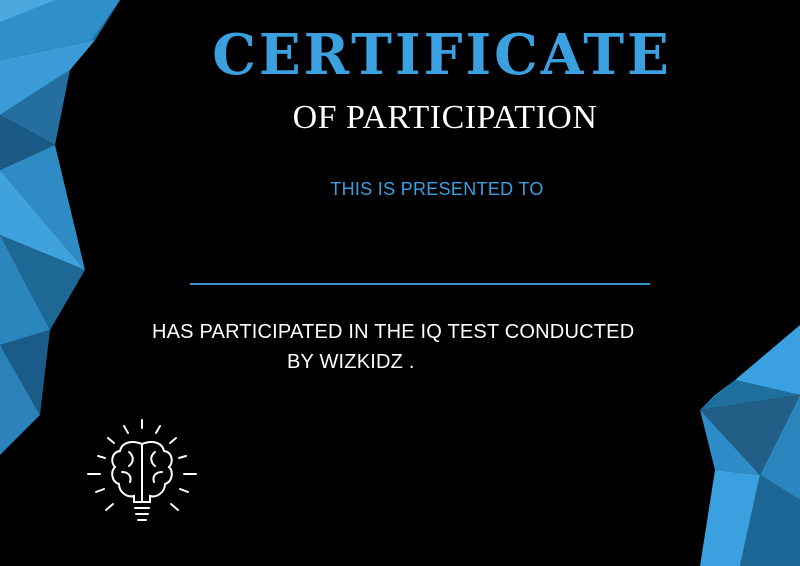 Image resolution: width=800 pixels, height=566 pixels. What do you see at coordinates (142, 470) in the screenshot?
I see `brain-lightbulb-icon` at bounding box center [142, 470].